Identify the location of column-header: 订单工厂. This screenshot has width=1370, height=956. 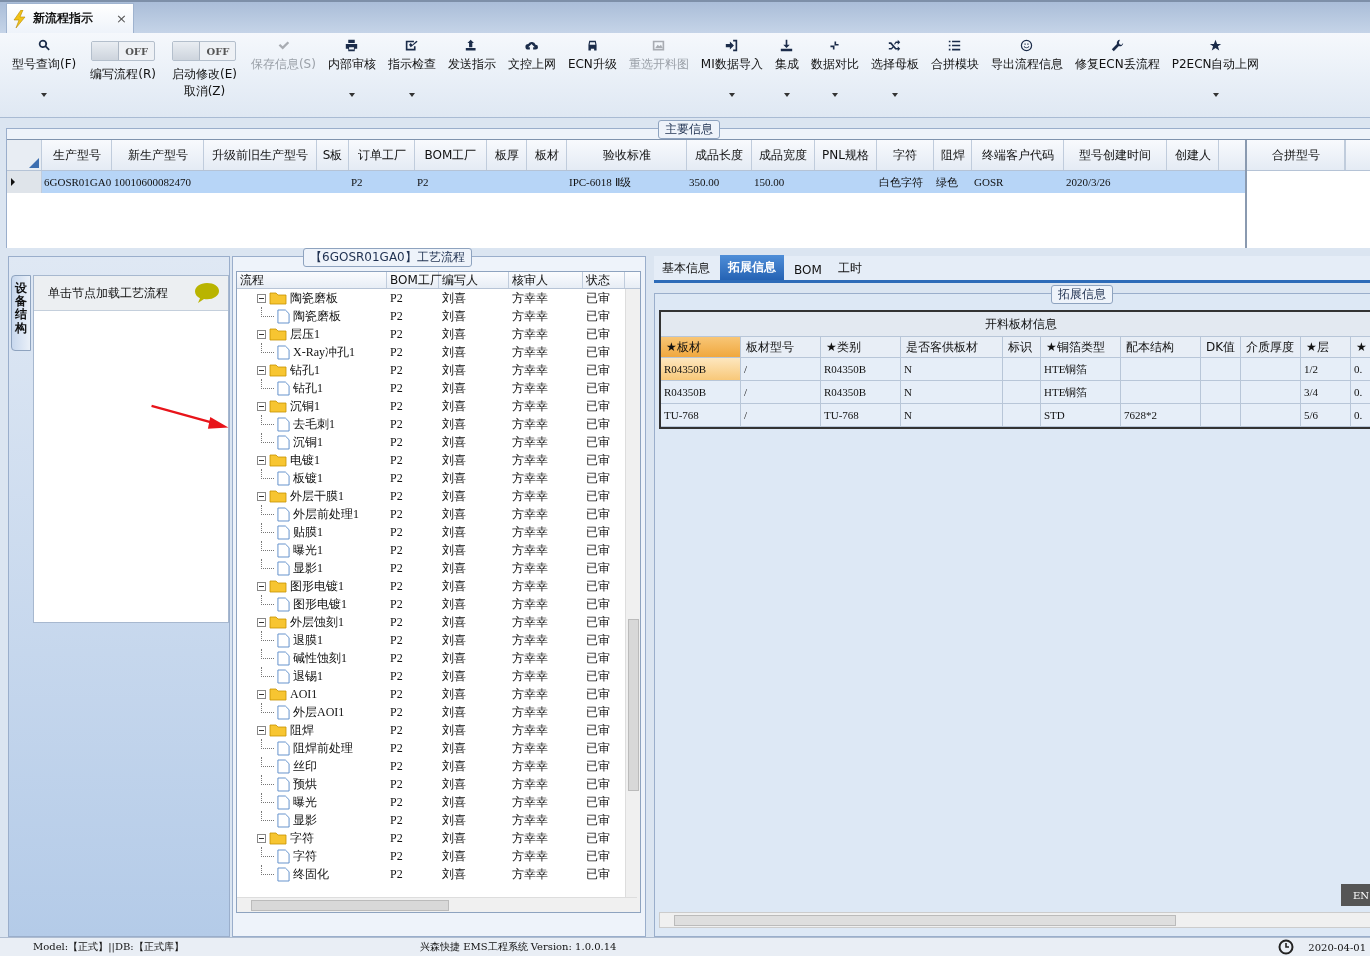
(382, 155).